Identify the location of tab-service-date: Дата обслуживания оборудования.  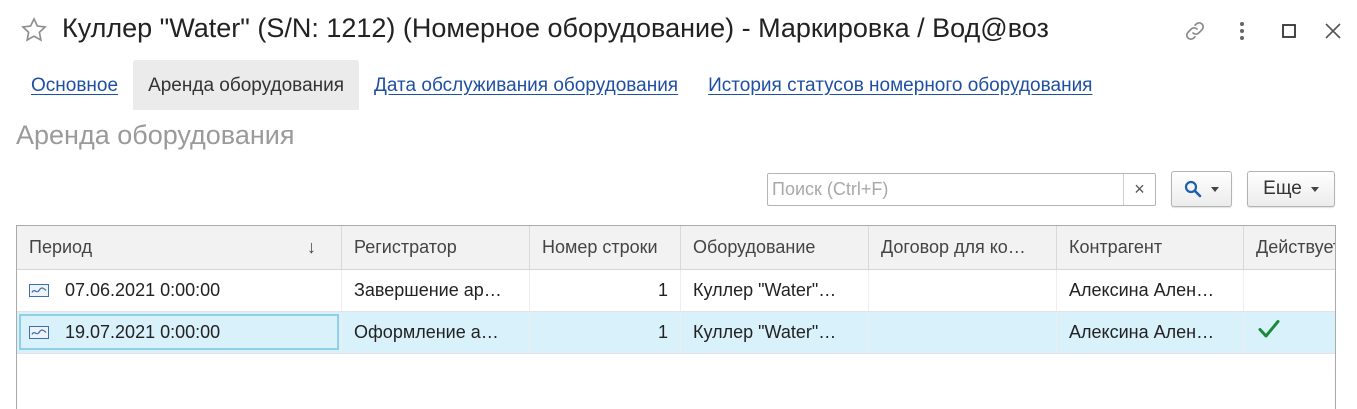
(526, 85).